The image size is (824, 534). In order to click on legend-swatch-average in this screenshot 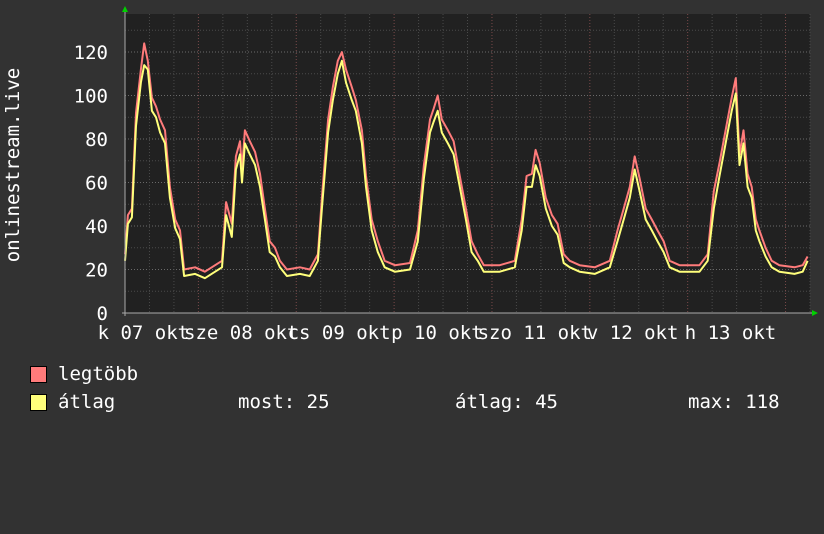, I will do `click(38, 402)`.